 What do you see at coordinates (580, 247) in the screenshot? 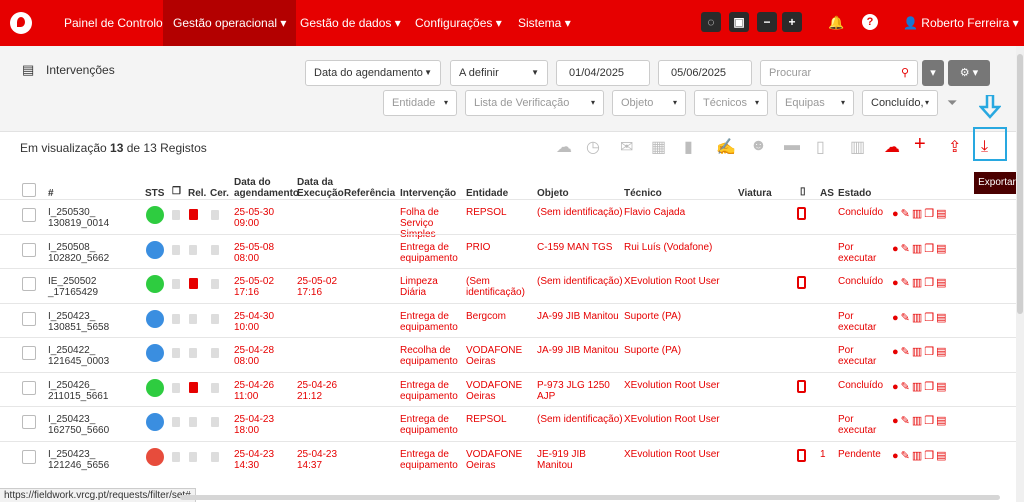
I see `row-objeto: C-159 MAN TGS` at bounding box center [580, 247].